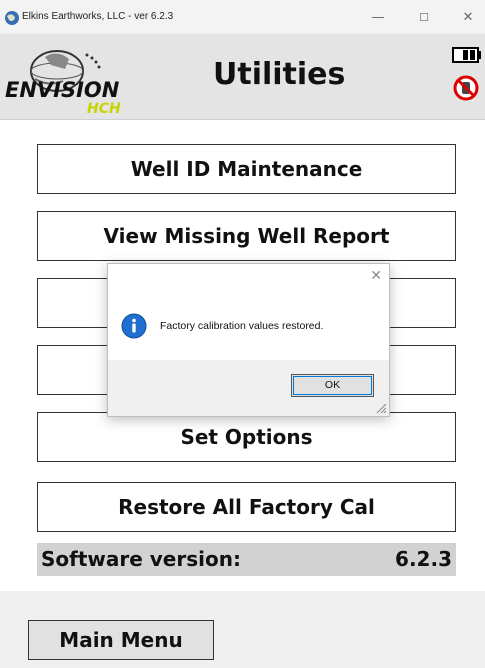  What do you see at coordinates (242, 17) in the screenshot?
I see `title-bar: Elkins Earthworks, LLC - ver 6.2.3 — ☐ ✕` at bounding box center [242, 17].